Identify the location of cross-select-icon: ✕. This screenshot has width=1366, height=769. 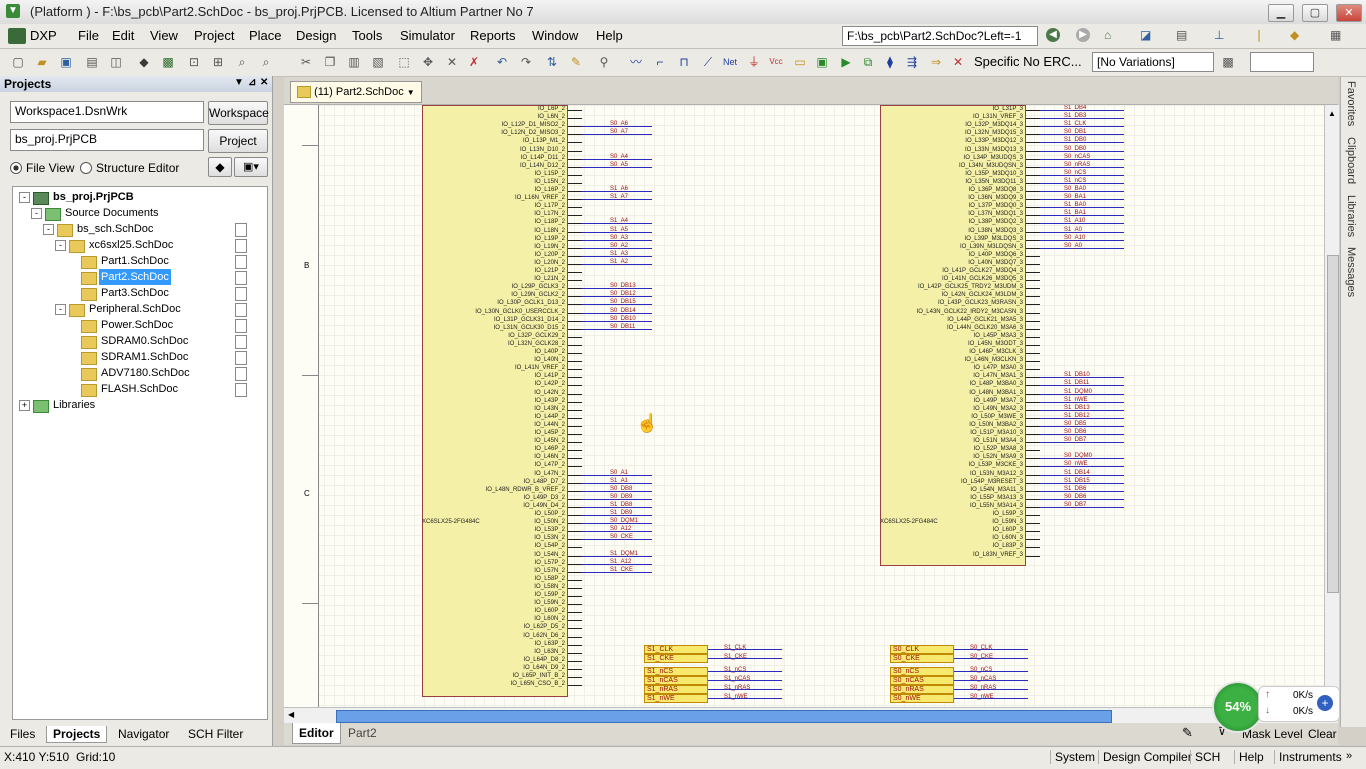
(452, 62).